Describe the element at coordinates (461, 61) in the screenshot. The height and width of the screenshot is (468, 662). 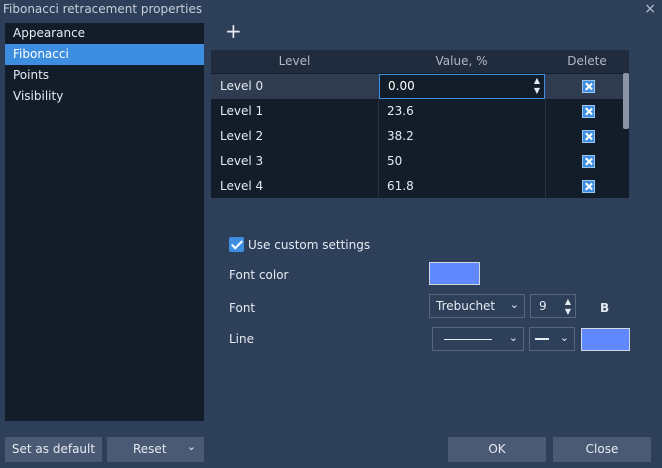
I see `column-header-value: Value, %` at that location.